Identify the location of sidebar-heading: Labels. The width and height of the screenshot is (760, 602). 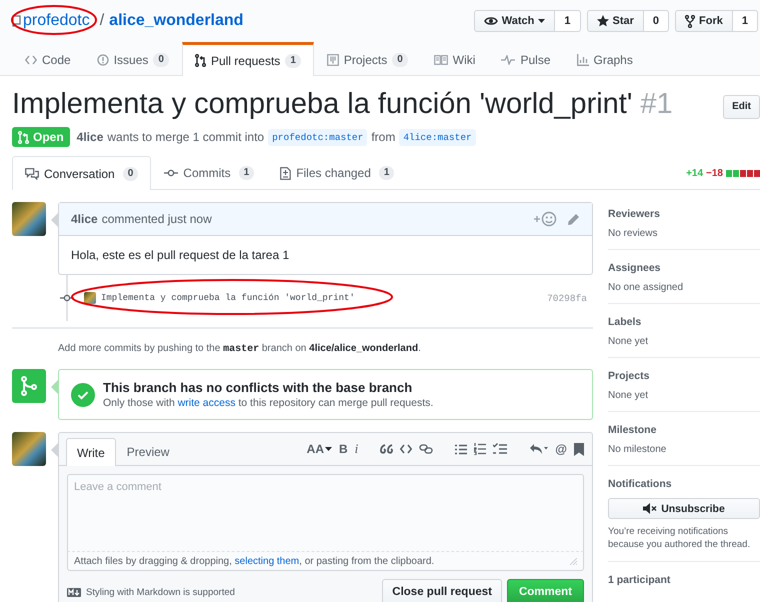
(625, 322).